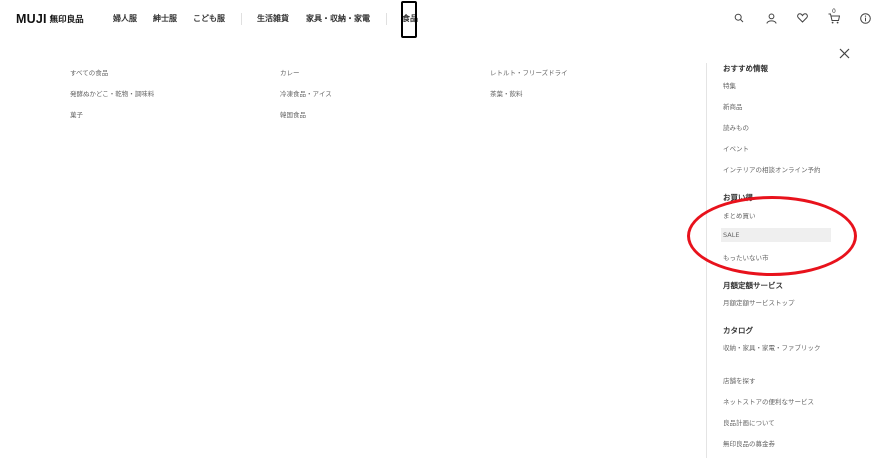  What do you see at coordinates (165, 18) in the screenshot?
I see `nav-mens: 紳士服` at bounding box center [165, 18].